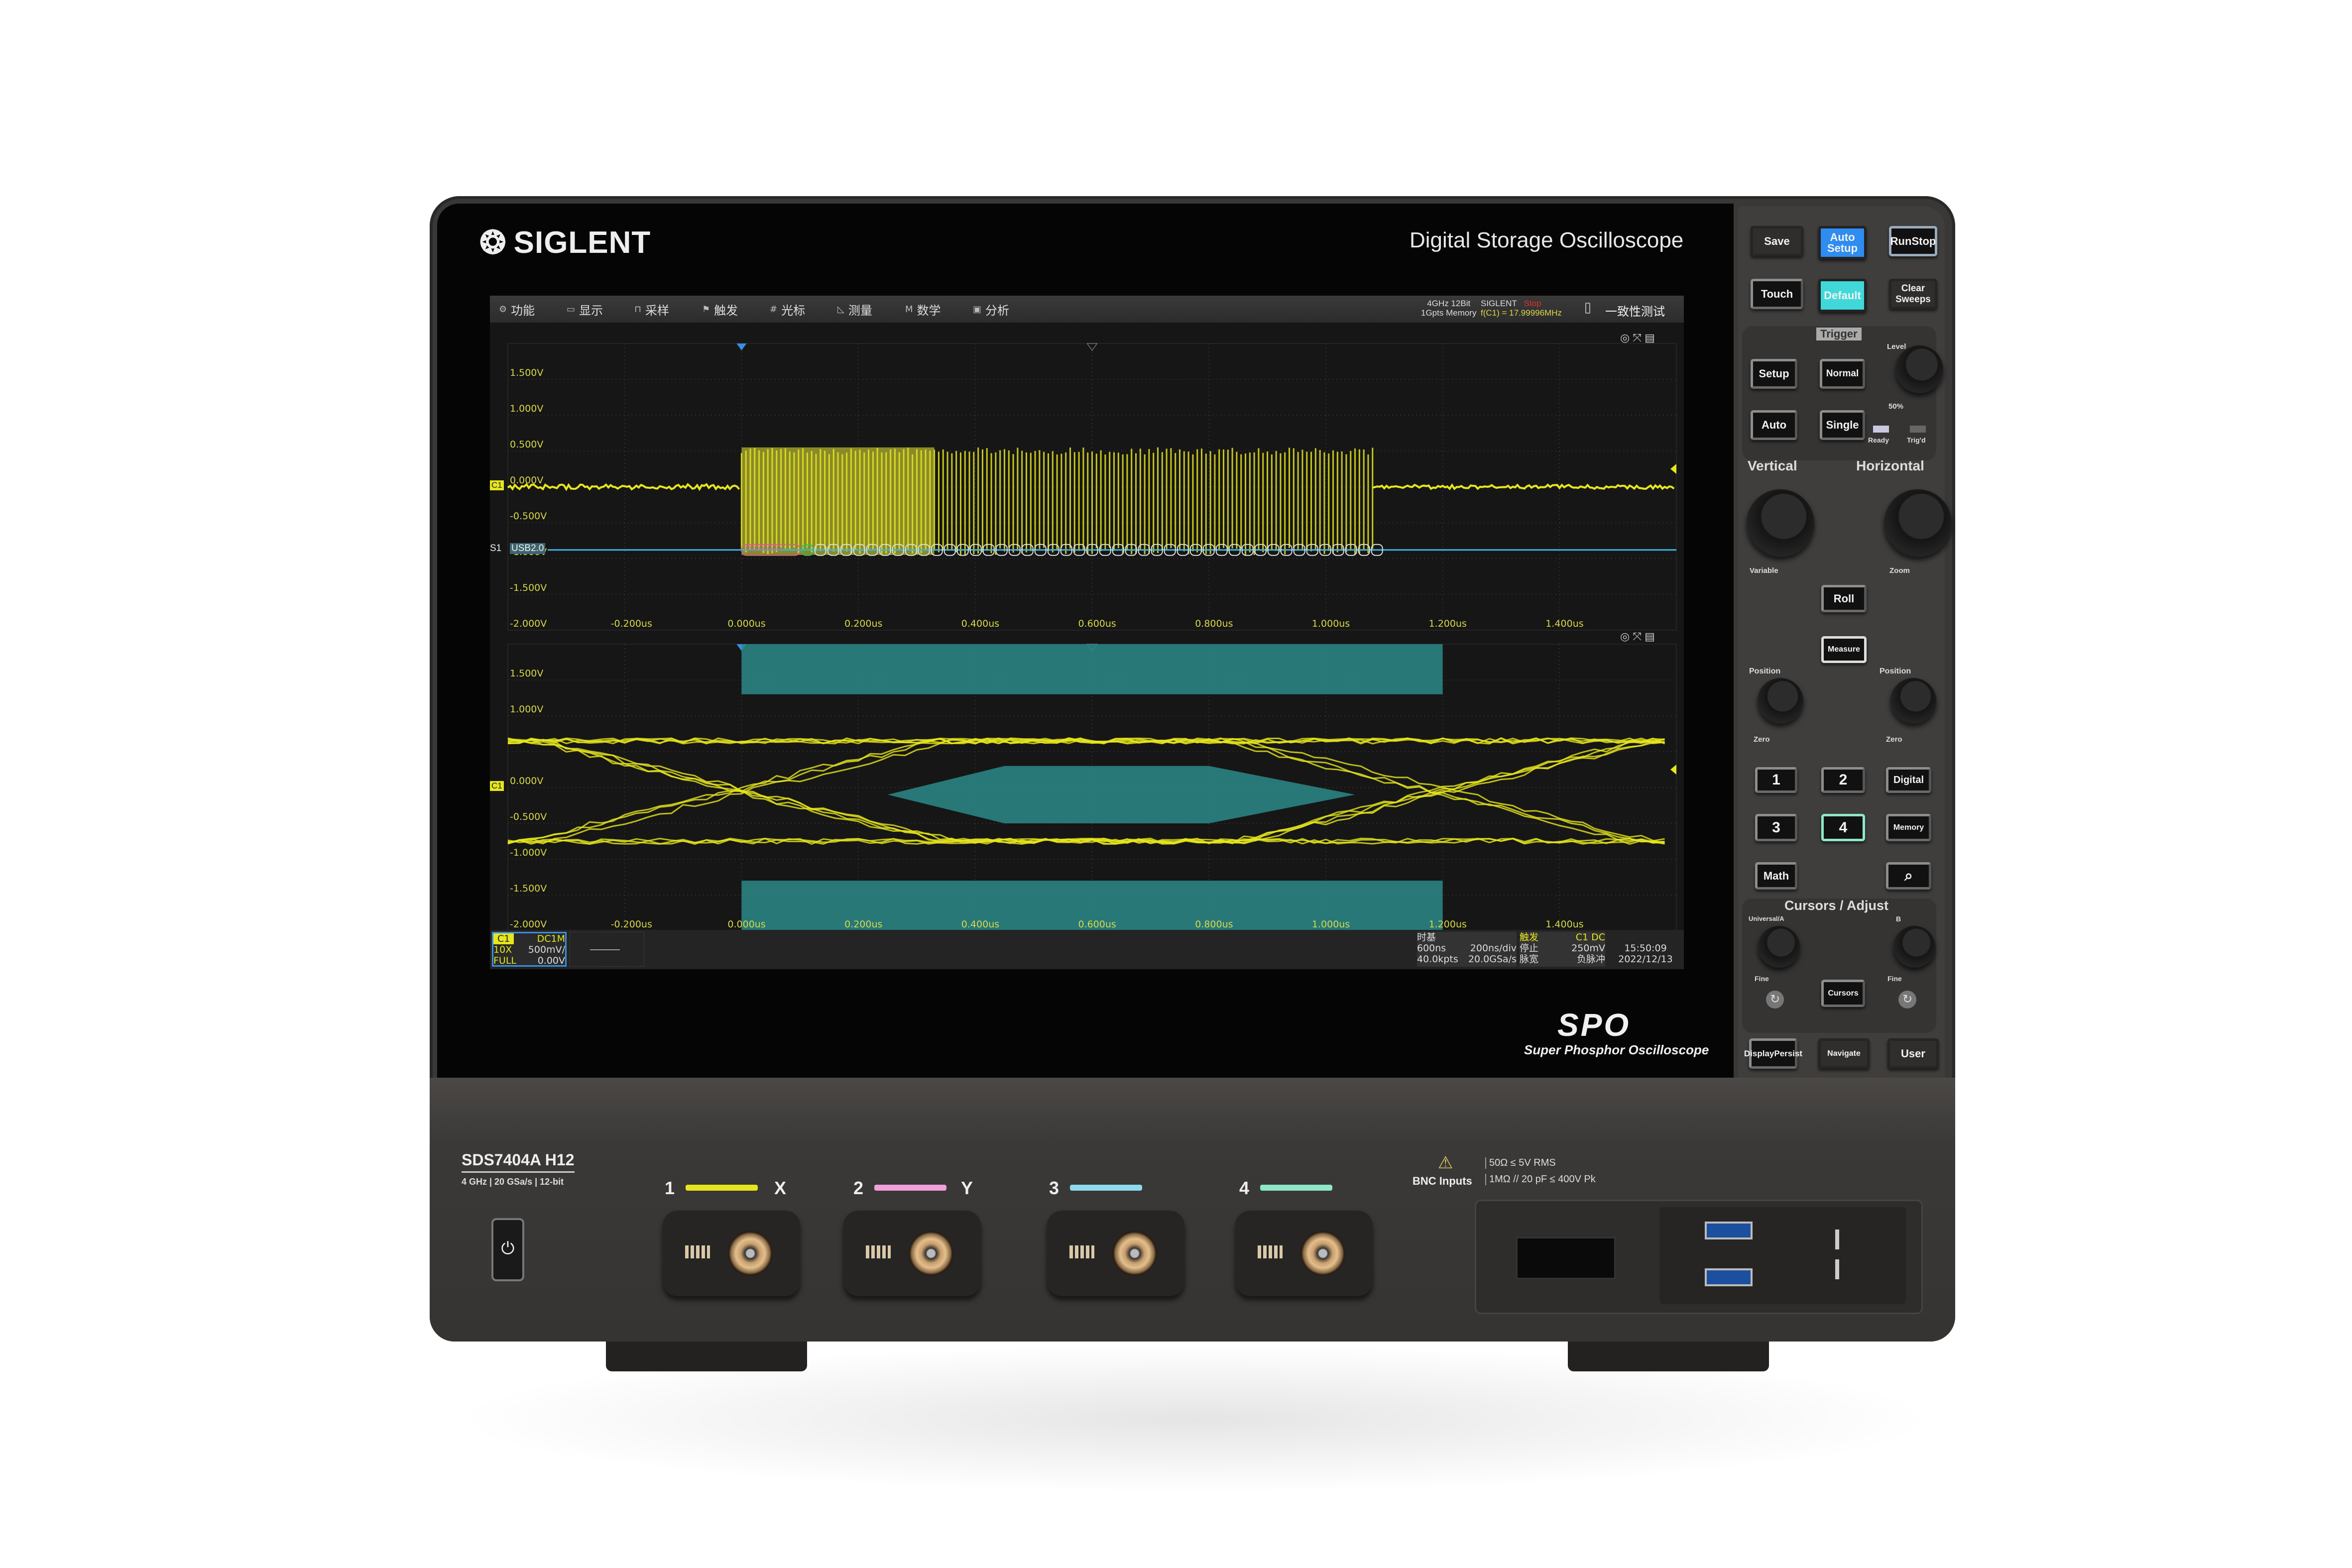  Describe the element at coordinates (1776, 828) in the screenshot. I see `channel3-button: 3` at that location.